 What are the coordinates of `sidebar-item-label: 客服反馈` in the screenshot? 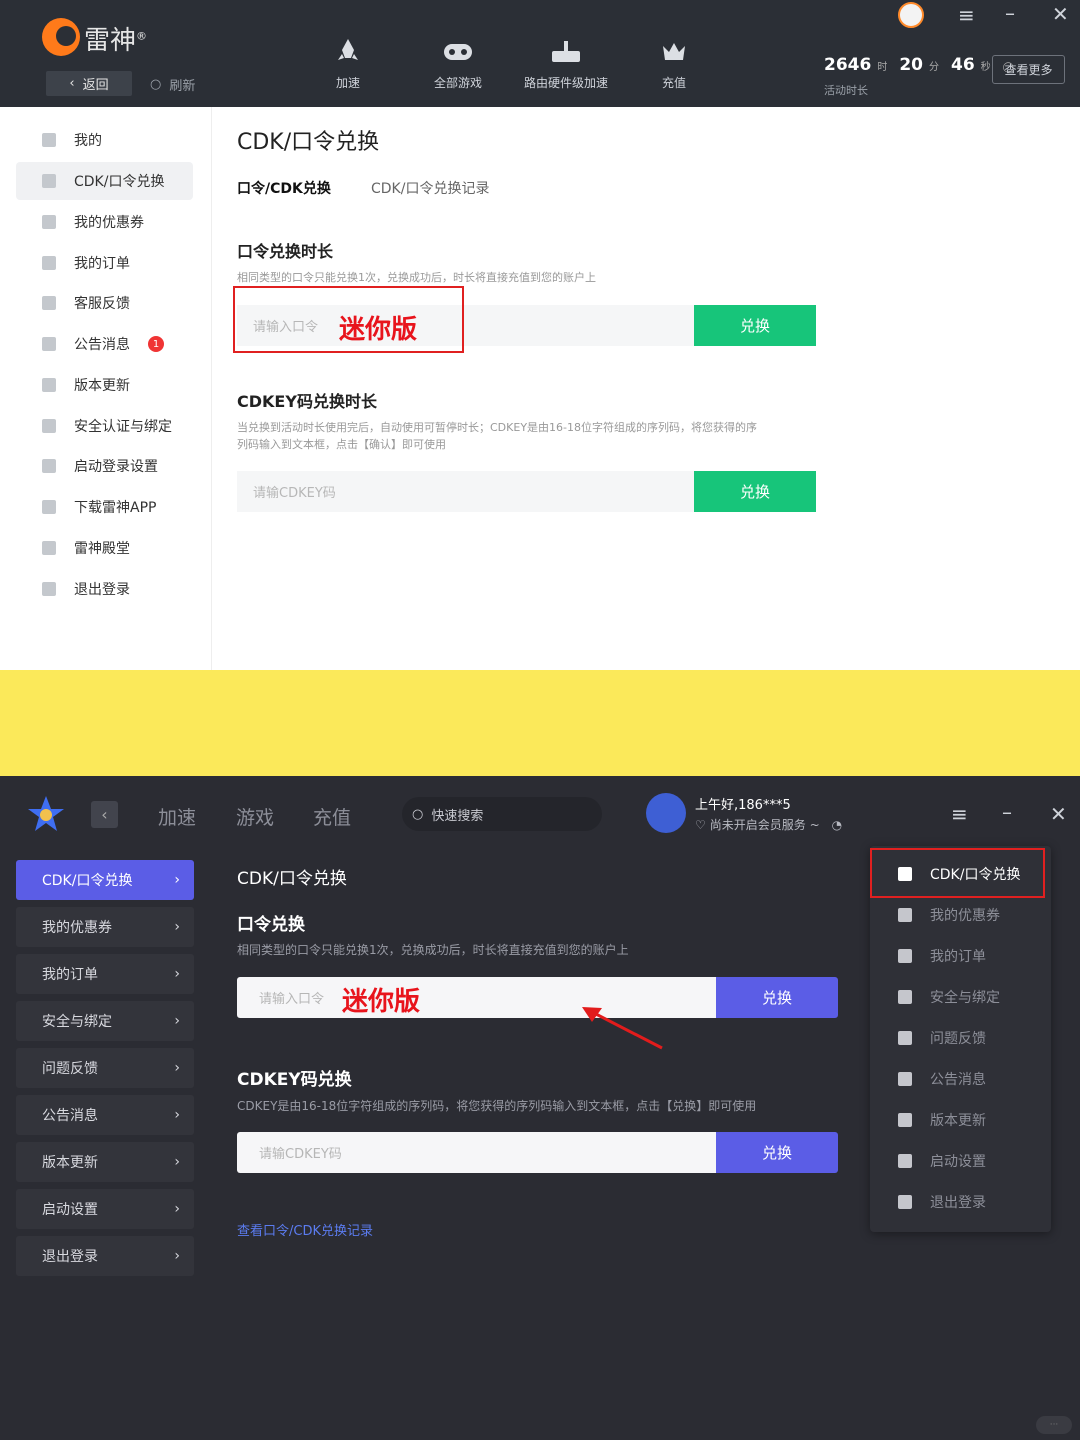 It's located at (102, 304).